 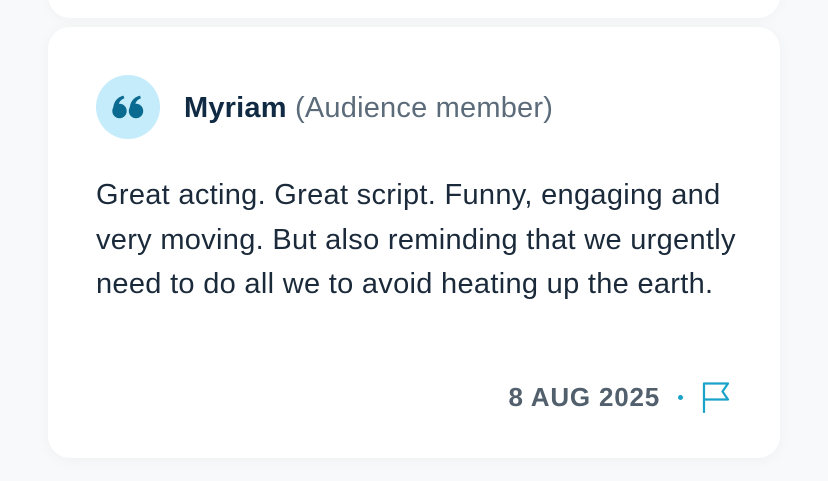 What do you see at coordinates (424, 108) in the screenshot?
I see `author-role: (Audience member)` at bounding box center [424, 108].